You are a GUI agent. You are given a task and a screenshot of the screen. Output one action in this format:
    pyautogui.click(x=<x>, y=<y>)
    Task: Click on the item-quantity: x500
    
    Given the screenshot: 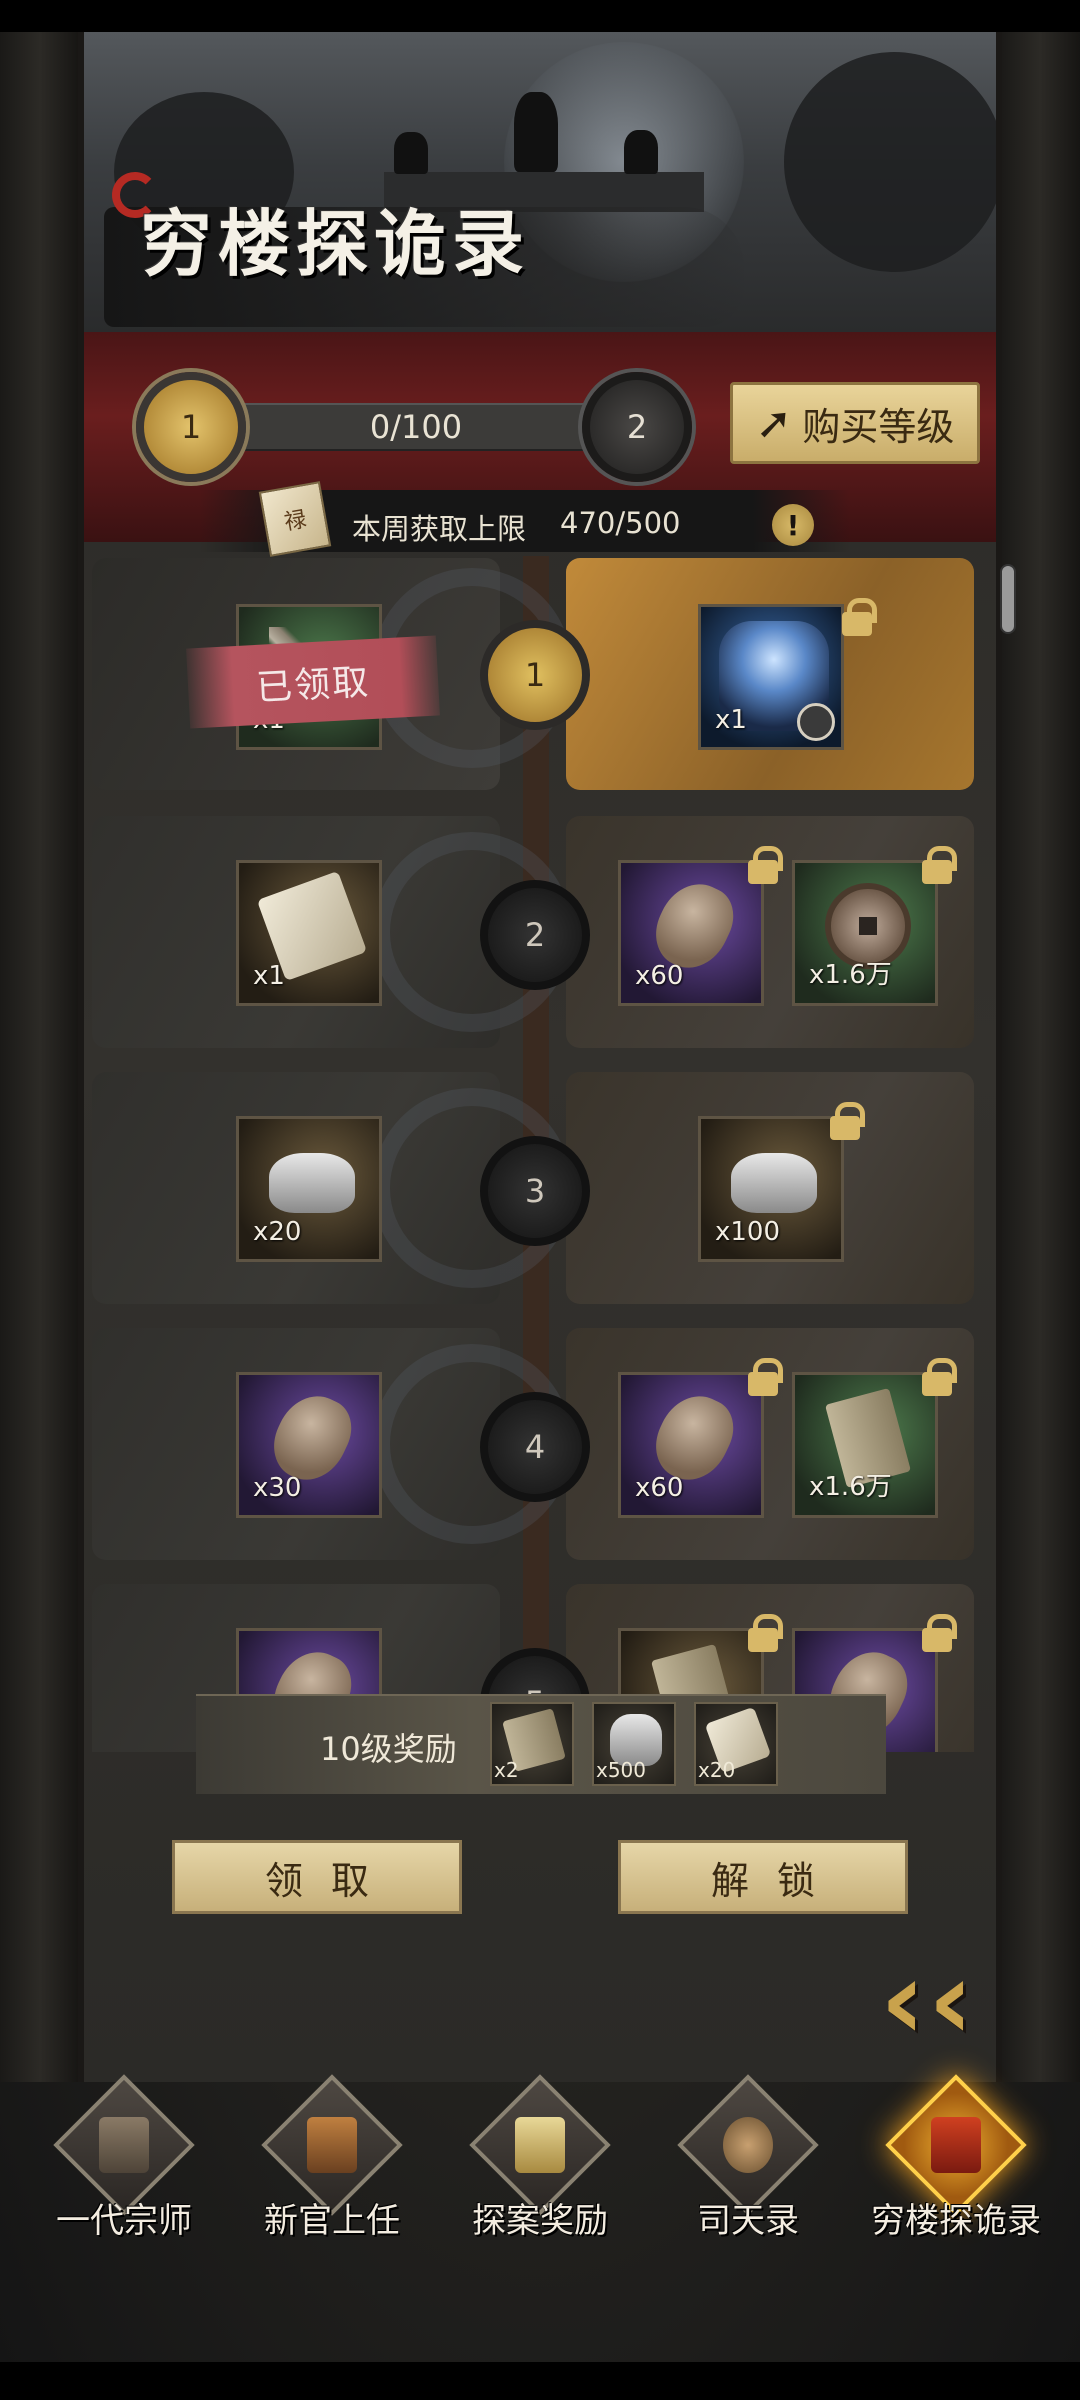 What is the action you would take?
    pyautogui.click(x=621, y=1770)
    